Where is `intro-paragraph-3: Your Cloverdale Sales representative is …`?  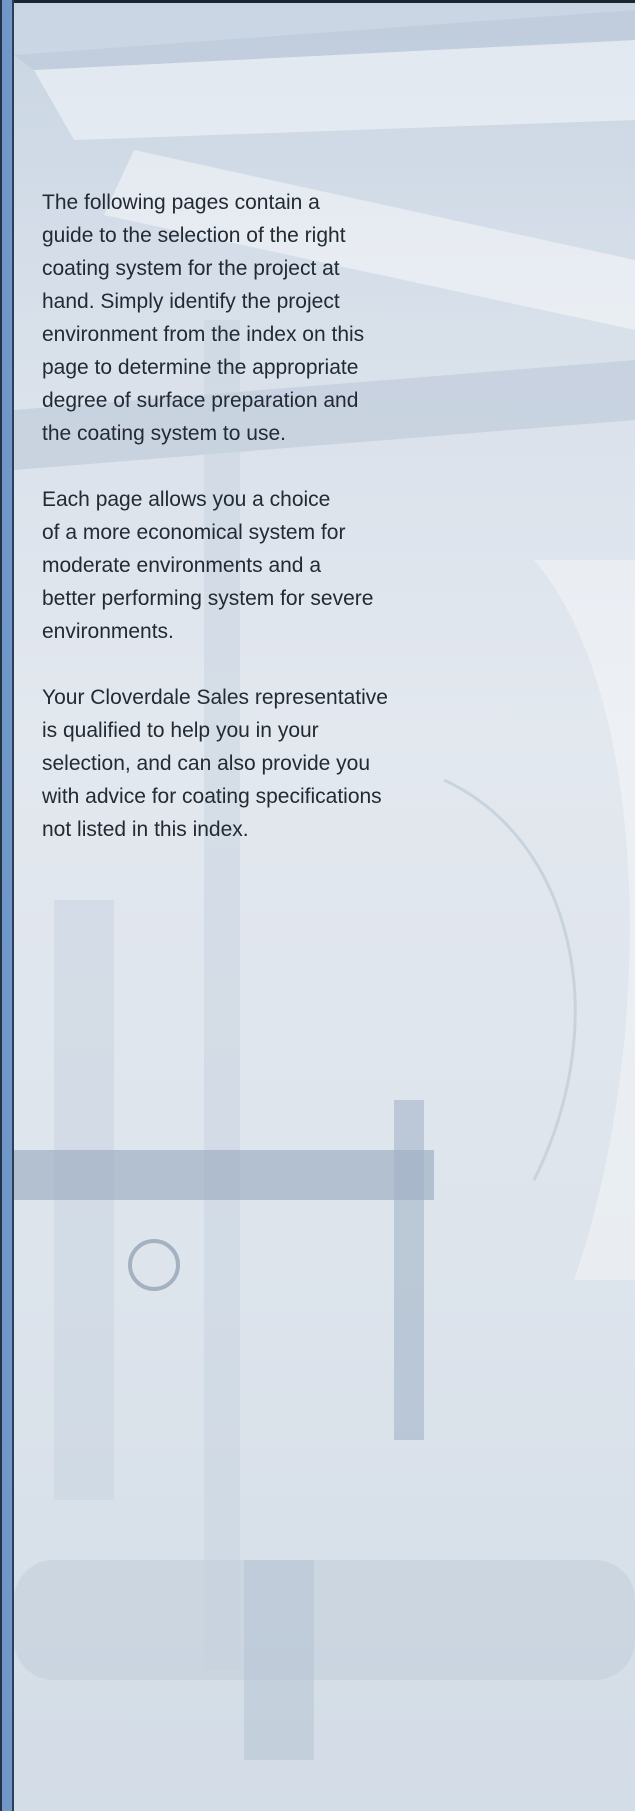 intro-paragraph-3: Your Cloverdale Sales representative is … is located at coordinates (215, 763).